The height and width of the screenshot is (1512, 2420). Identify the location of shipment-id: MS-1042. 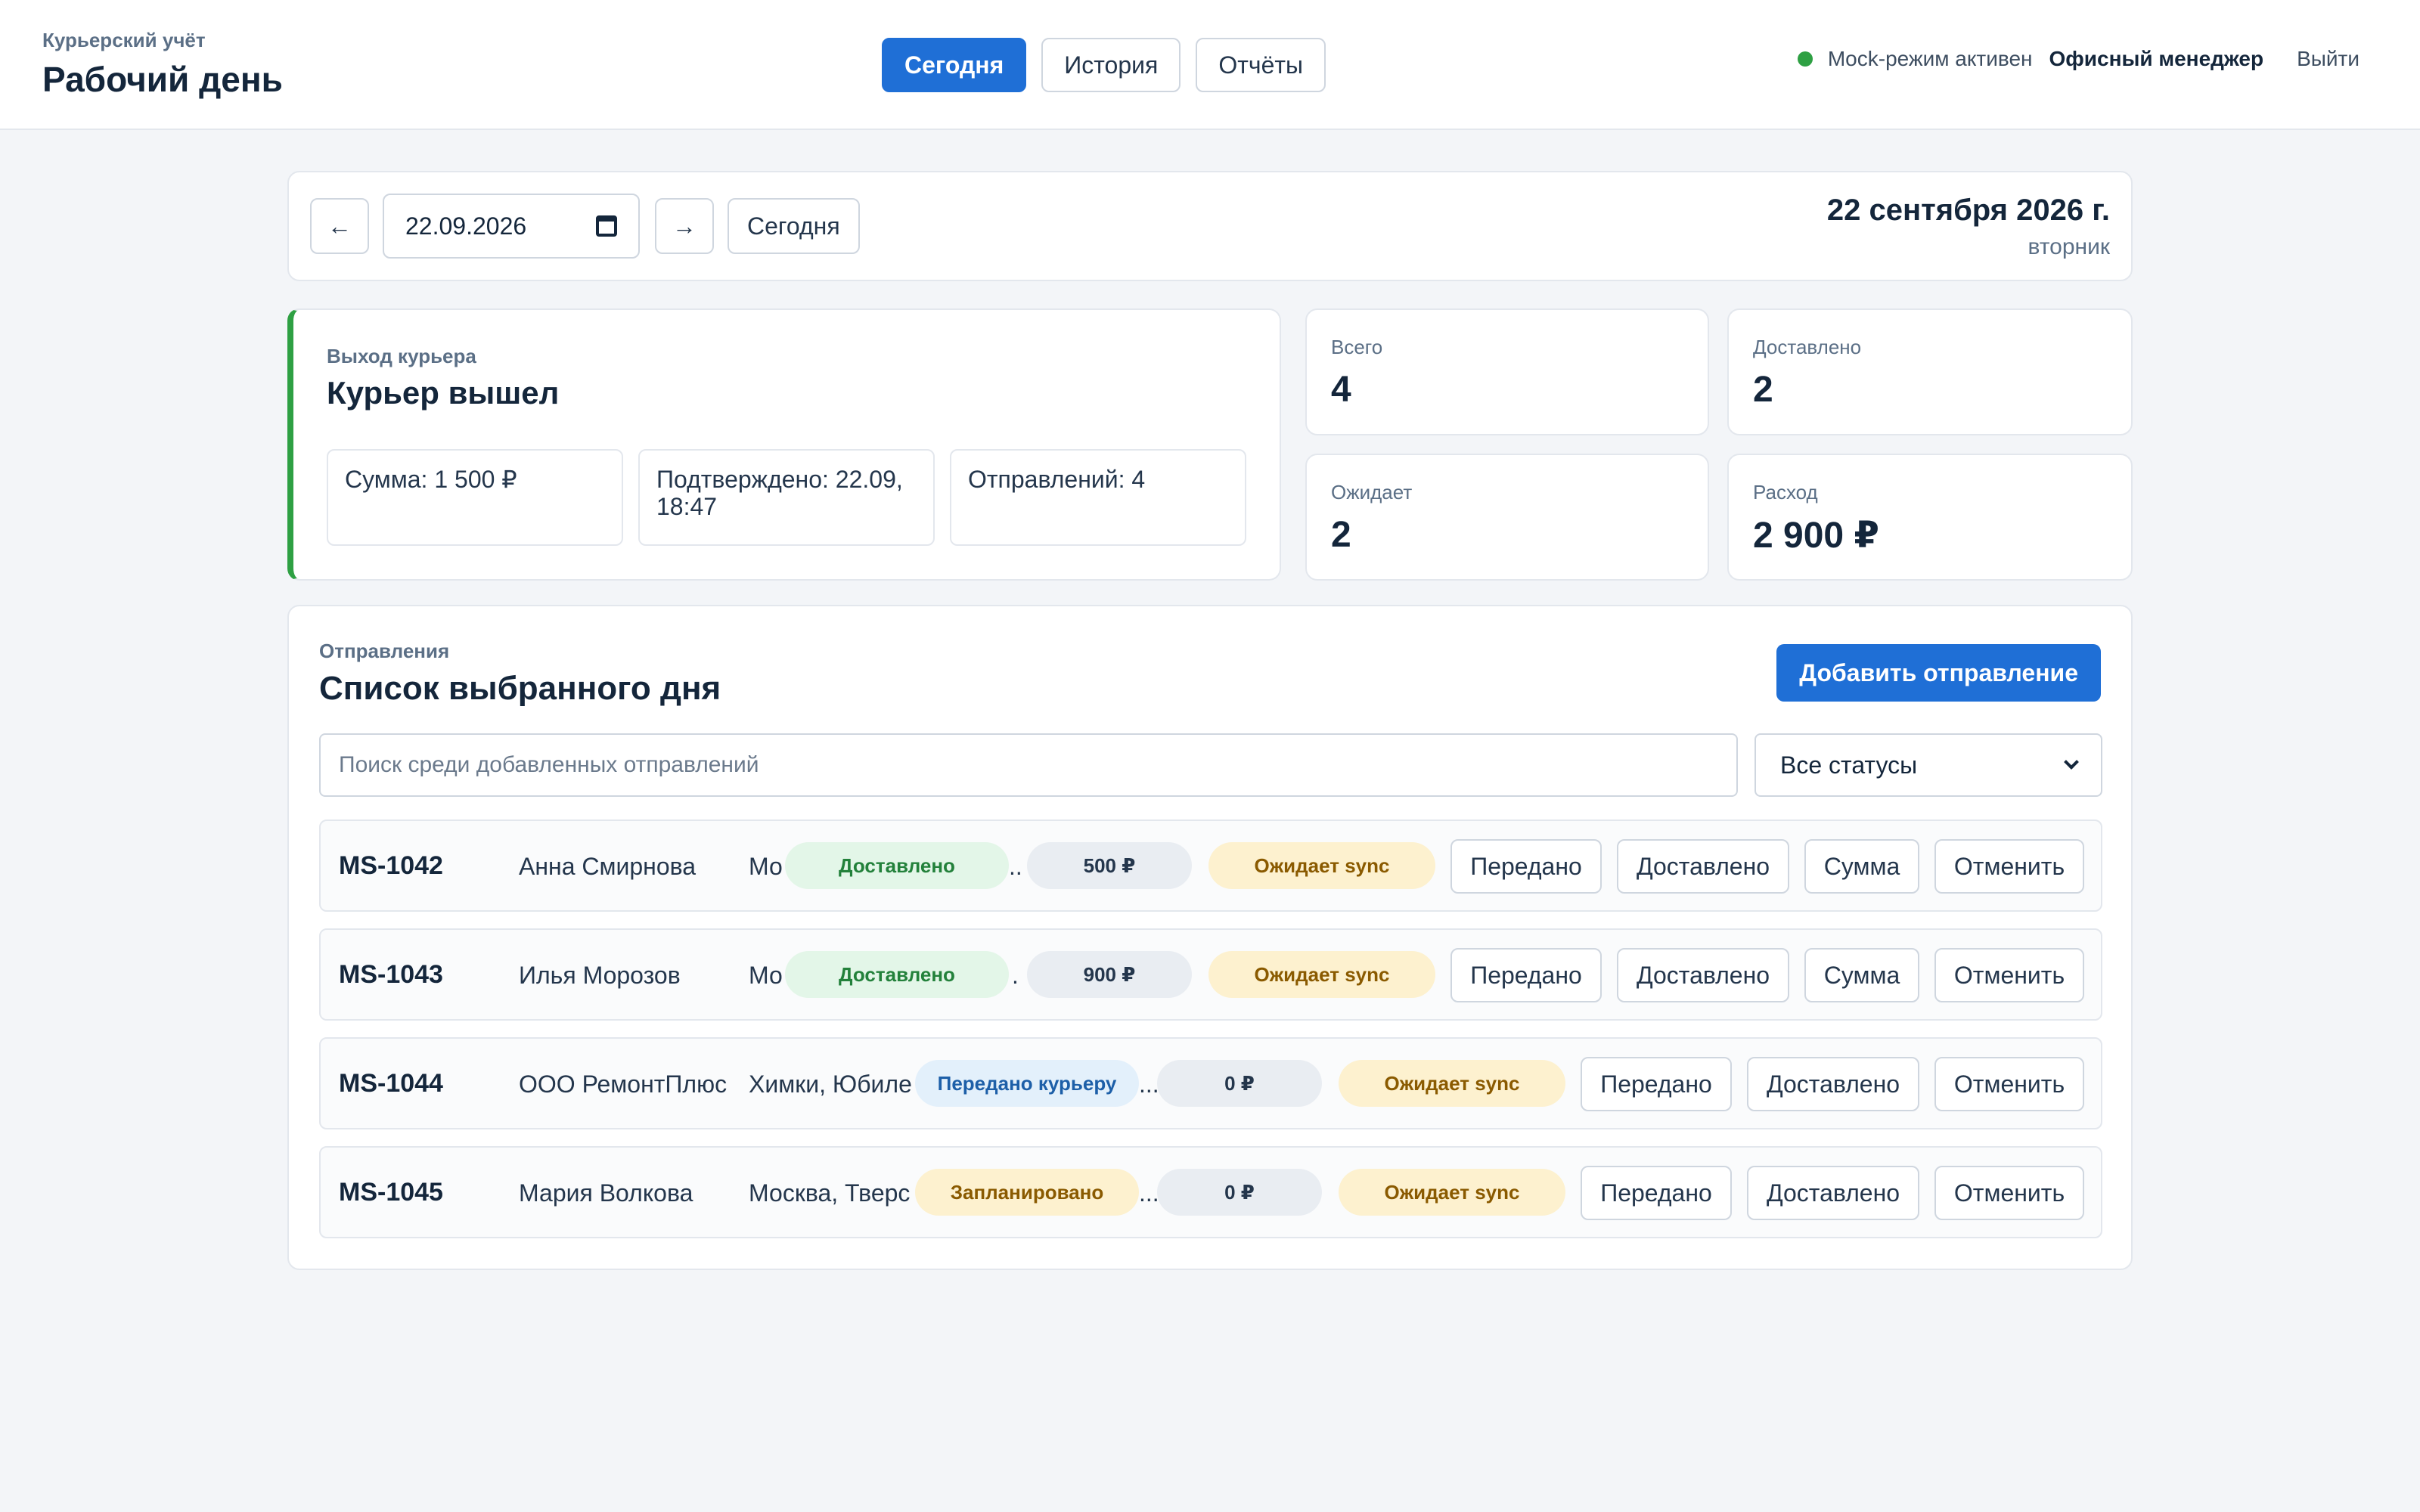
(391, 865).